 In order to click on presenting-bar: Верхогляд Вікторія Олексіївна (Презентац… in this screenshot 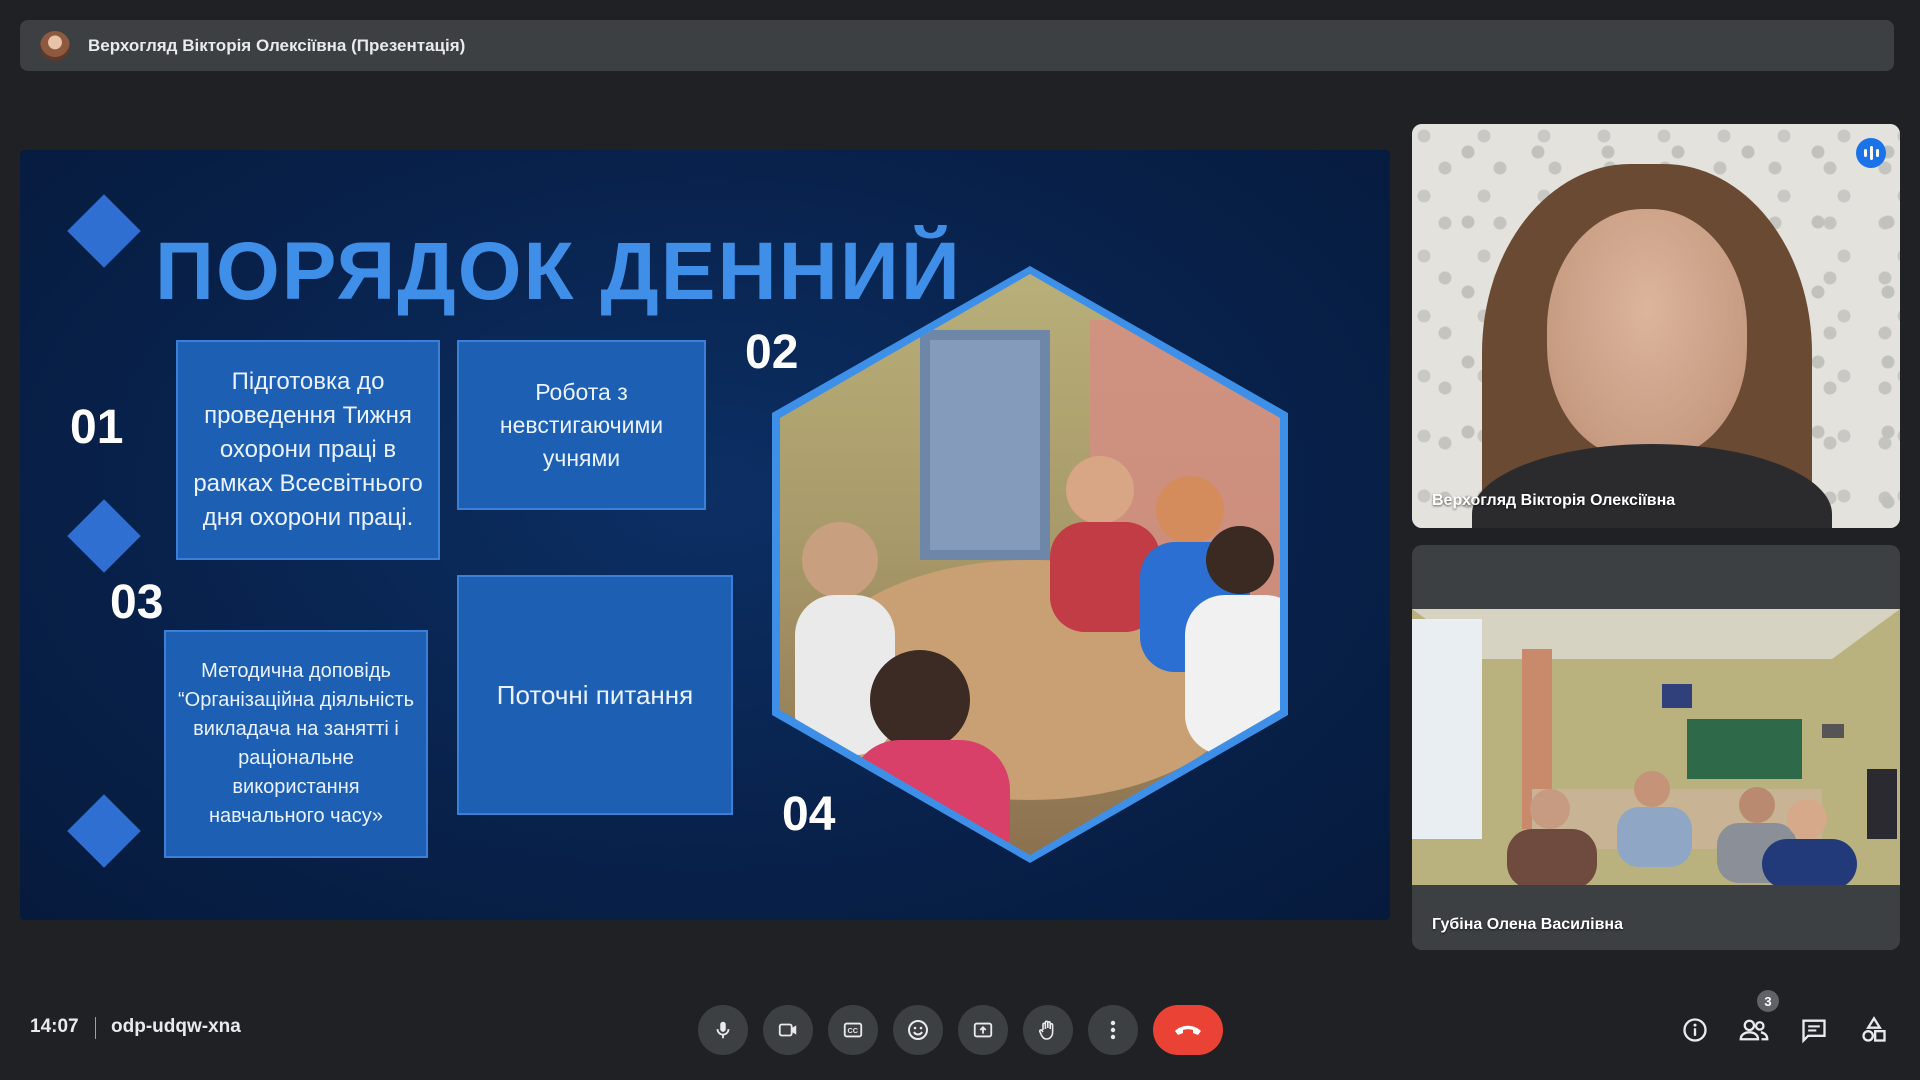, I will do `click(957, 45)`.